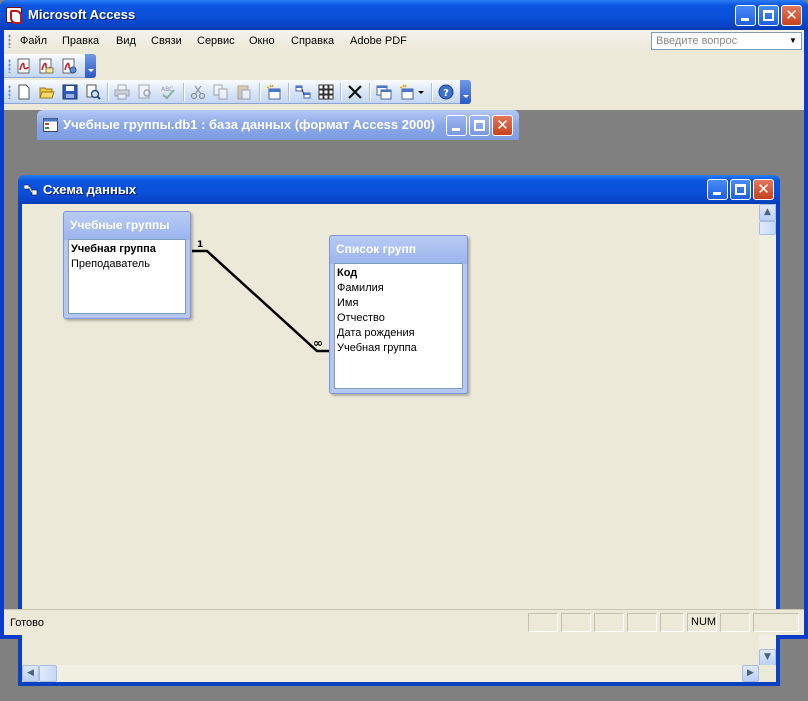 This screenshot has width=808, height=701. What do you see at coordinates (745, 15) in the screenshot?
I see `minimize-button` at bounding box center [745, 15].